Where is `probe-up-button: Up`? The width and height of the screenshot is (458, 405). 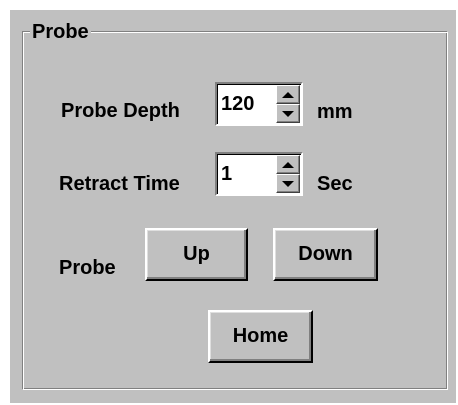
probe-up-button: Up is located at coordinates (196, 254).